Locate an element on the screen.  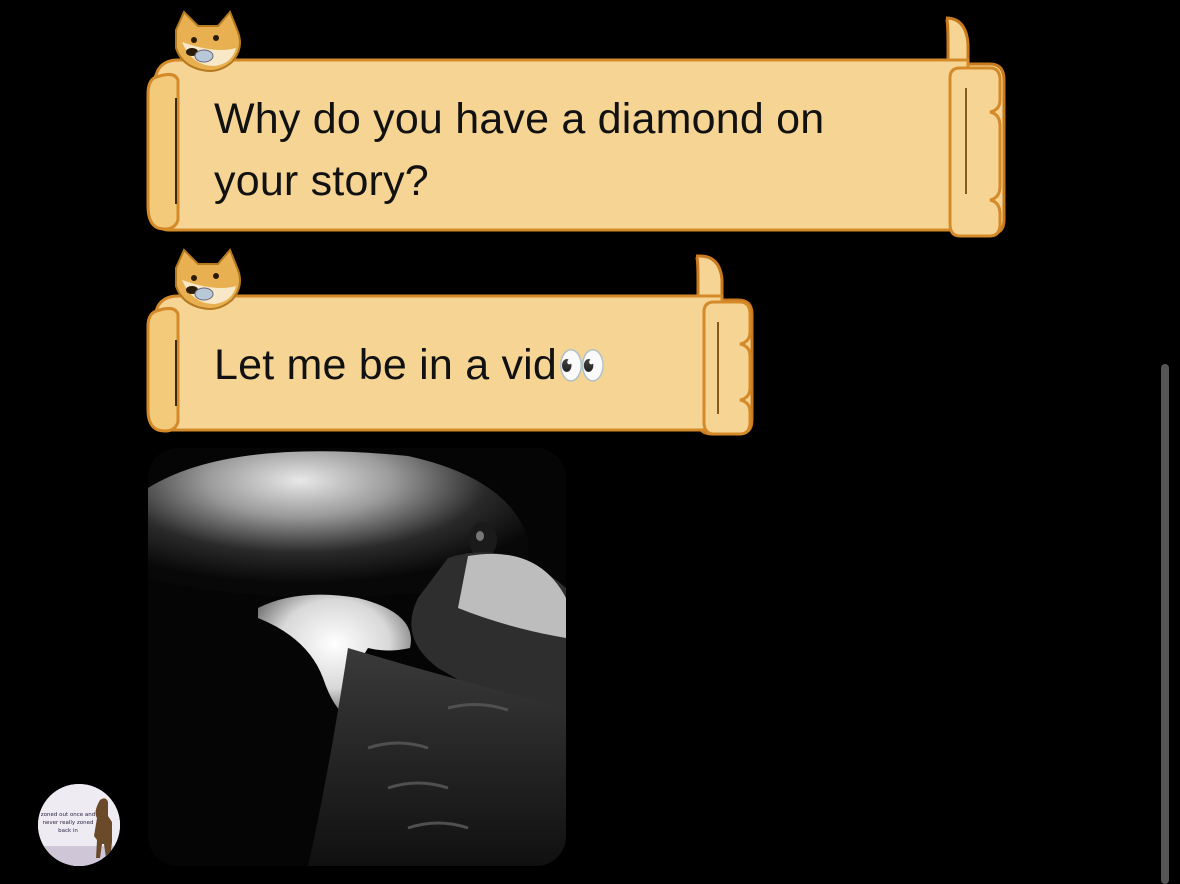
message-text: Let me be in a vid👀 is located at coordinates (449, 365).